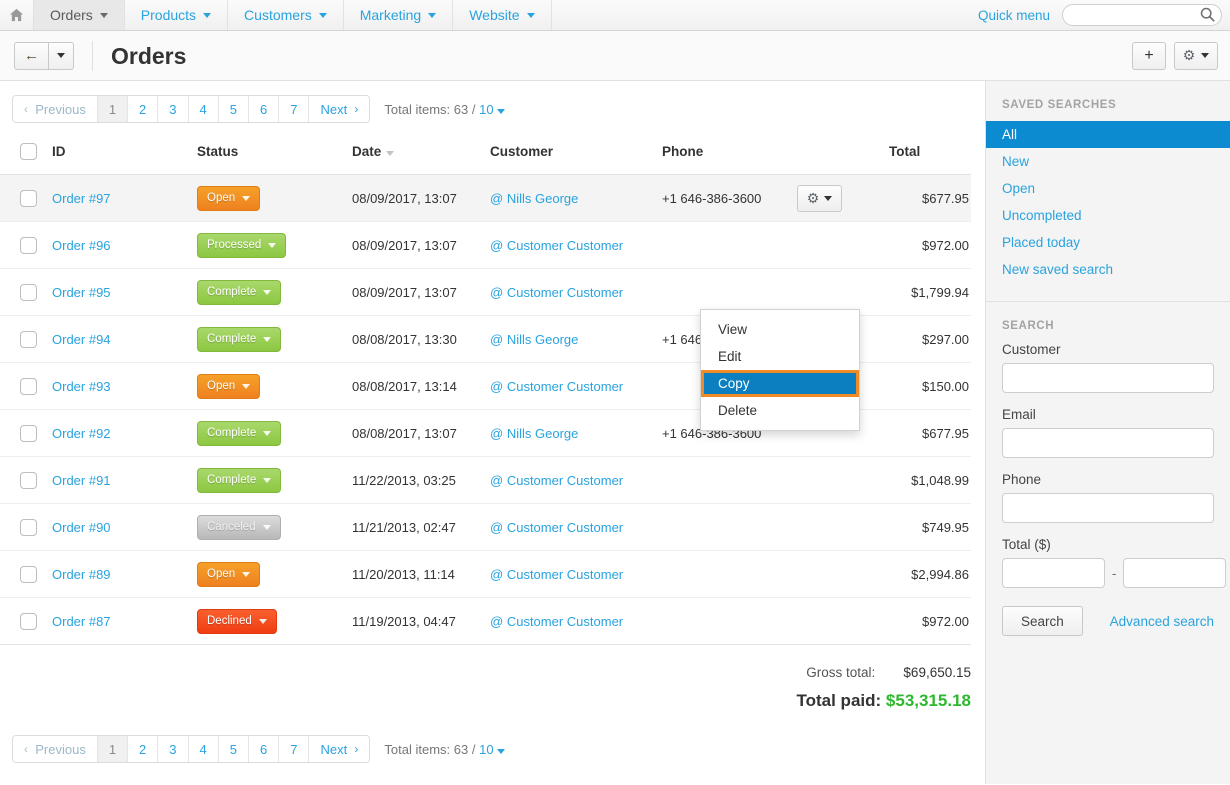  Describe the element at coordinates (1108, 443) in the screenshot. I see `email-search-input` at that location.